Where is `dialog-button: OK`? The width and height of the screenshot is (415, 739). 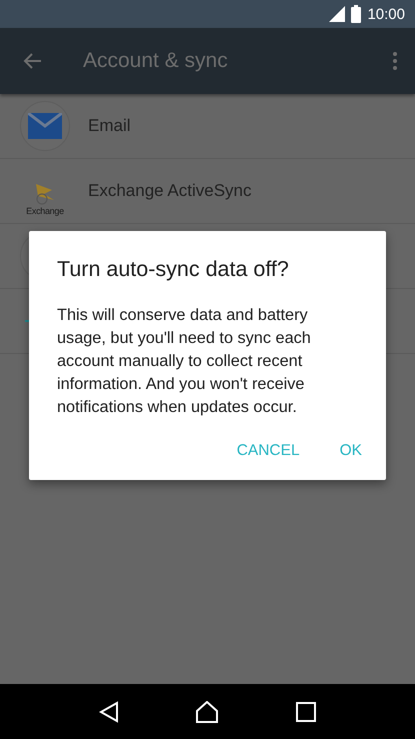 dialog-button: OK is located at coordinates (351, 451).